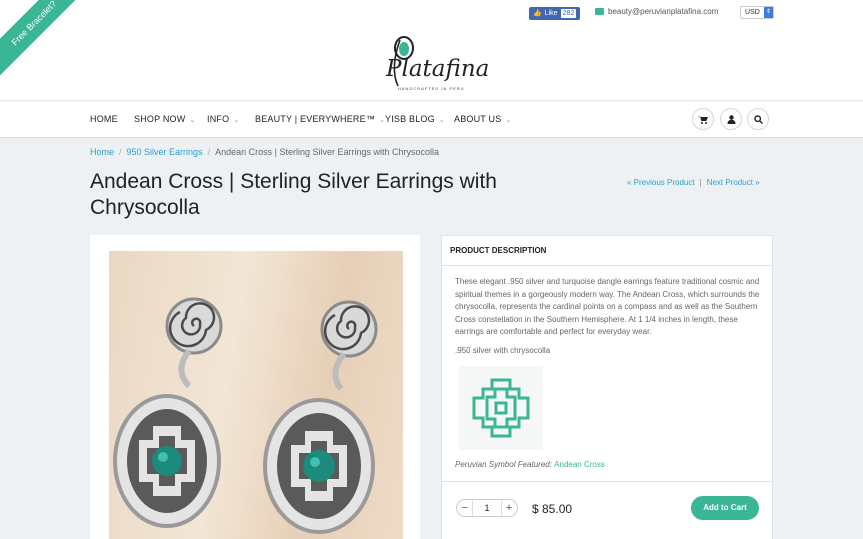 Image resolution: width=863 pixels, height=539 pixels. I want to click on nav-home-label: HOME, so click(104, 119).